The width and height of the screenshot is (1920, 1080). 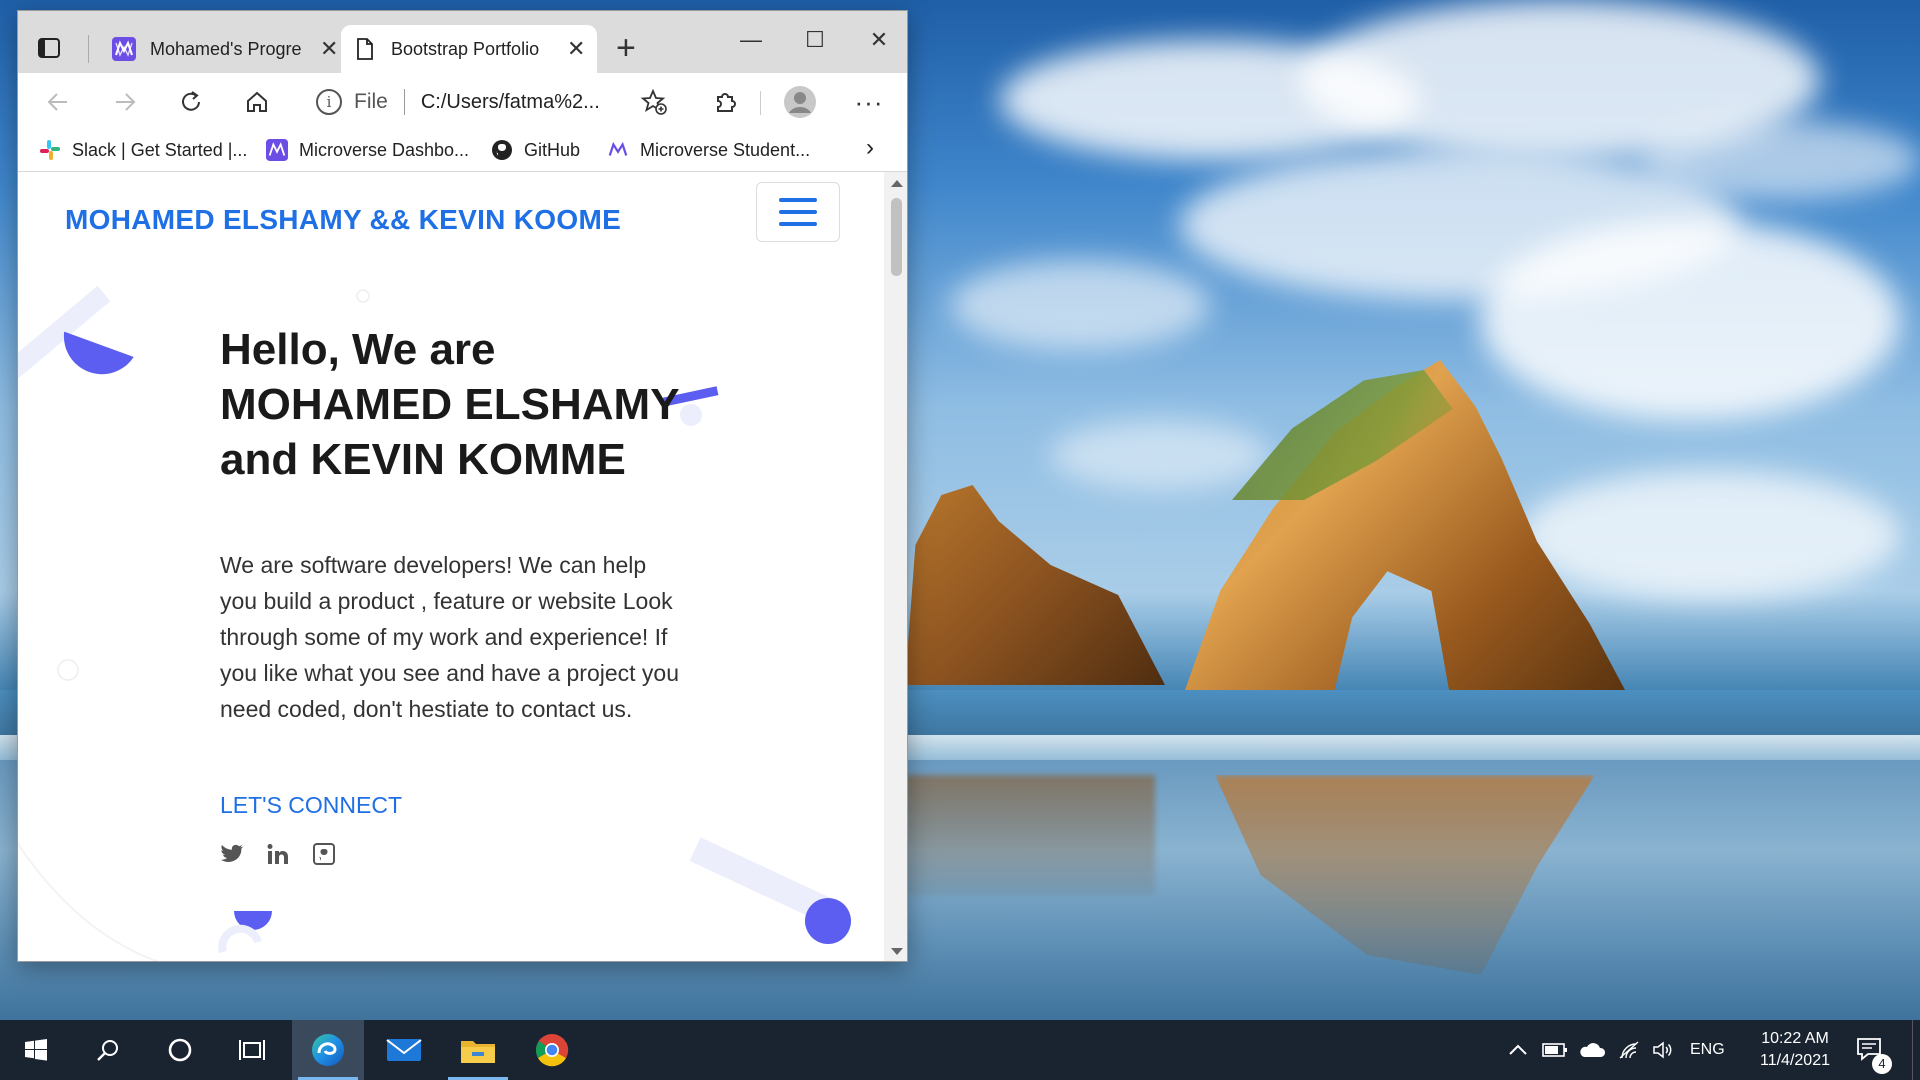 What do you see at coordinates (879, 40) in the screenshot?
I see `close-window-button: ✕` at bounding box center [879, 40].